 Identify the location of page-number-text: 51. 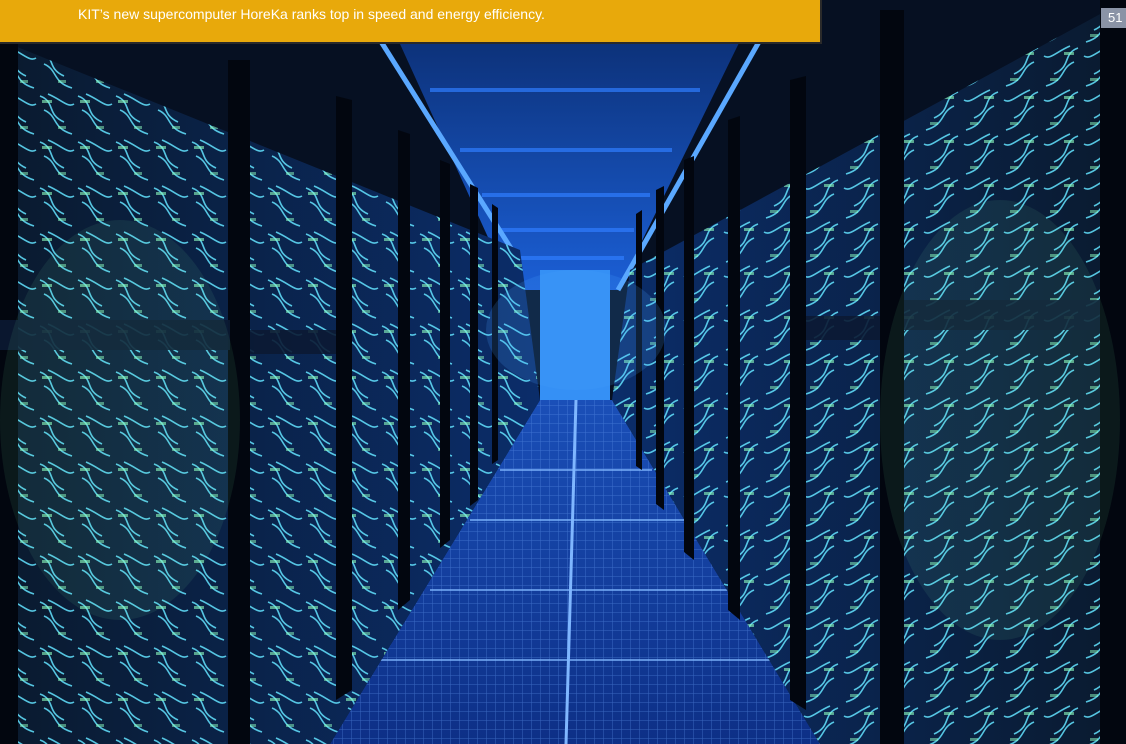
(1115, 17).